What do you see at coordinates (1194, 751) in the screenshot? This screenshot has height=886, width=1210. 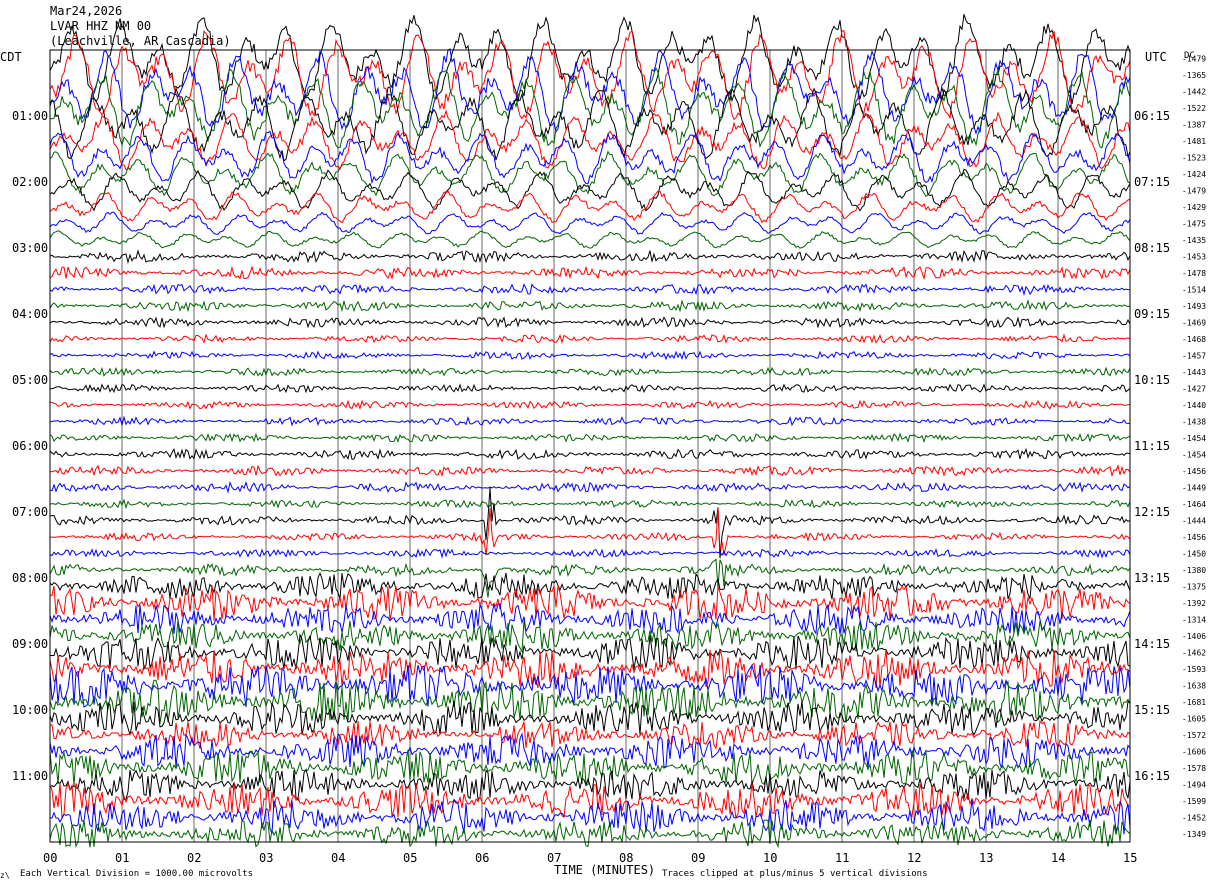 I see `dc-offset-label: -1606` at bounding box center [1194, 751].